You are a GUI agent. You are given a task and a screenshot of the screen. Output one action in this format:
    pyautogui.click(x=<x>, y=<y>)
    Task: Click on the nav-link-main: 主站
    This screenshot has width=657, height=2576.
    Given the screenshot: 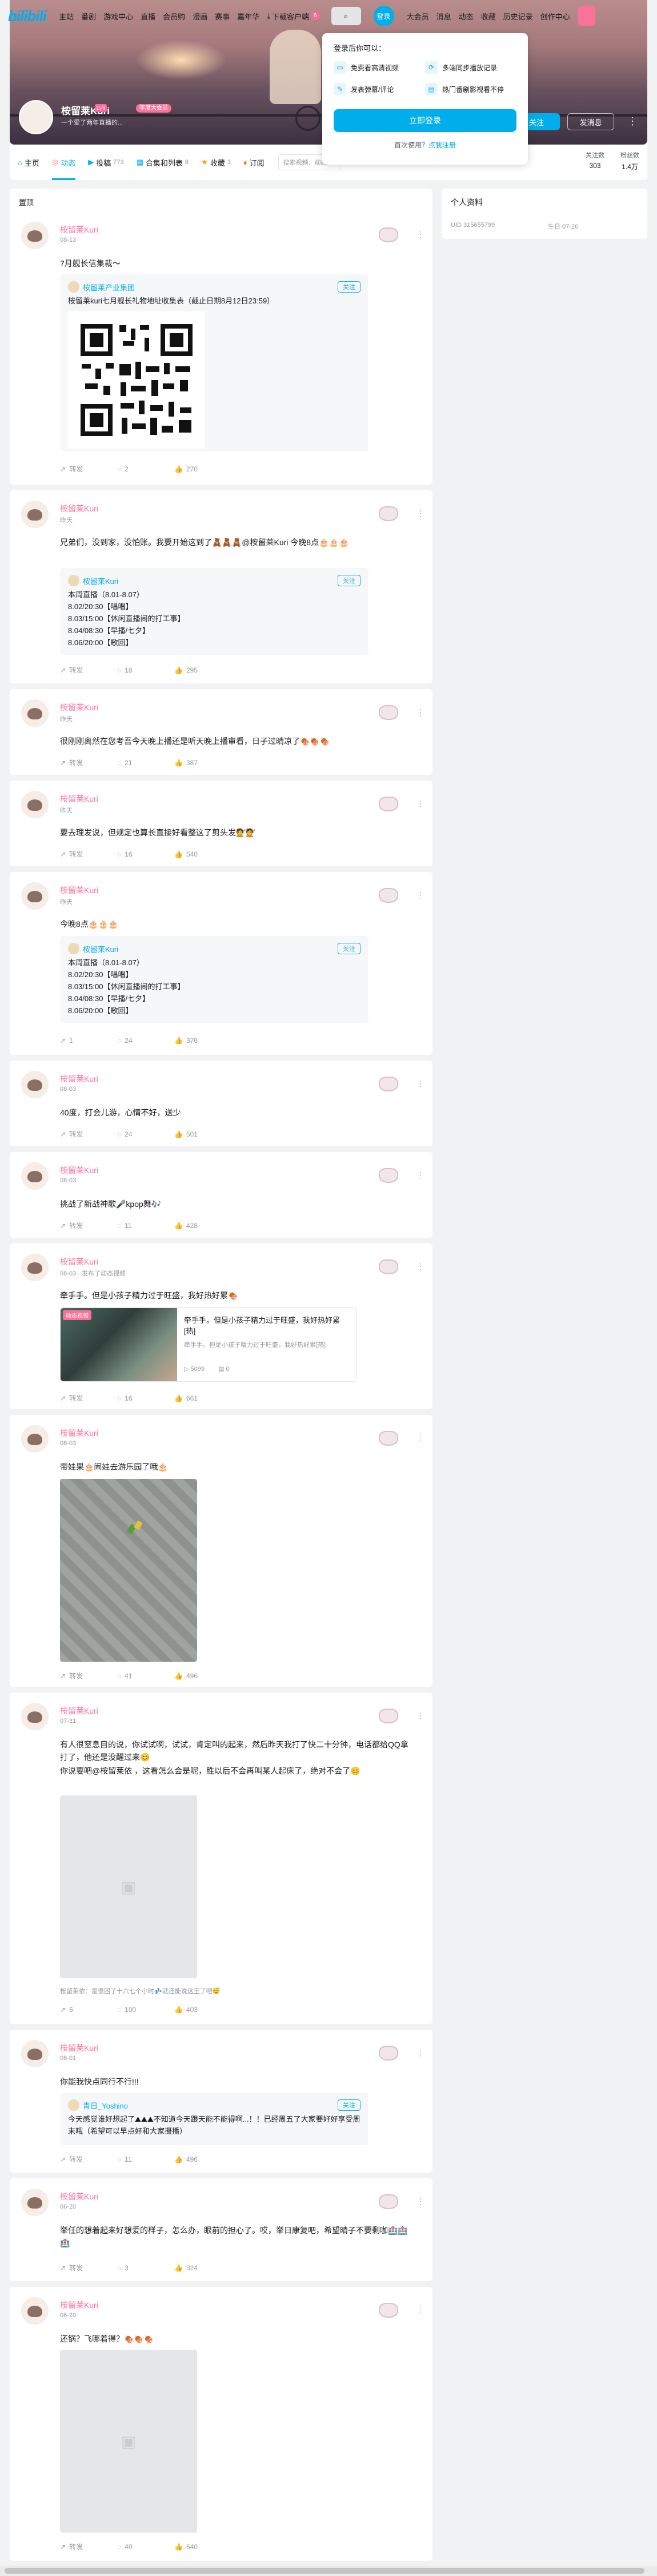 What is the action you would take?
    pyautogui.click(x=66, y=16)
    